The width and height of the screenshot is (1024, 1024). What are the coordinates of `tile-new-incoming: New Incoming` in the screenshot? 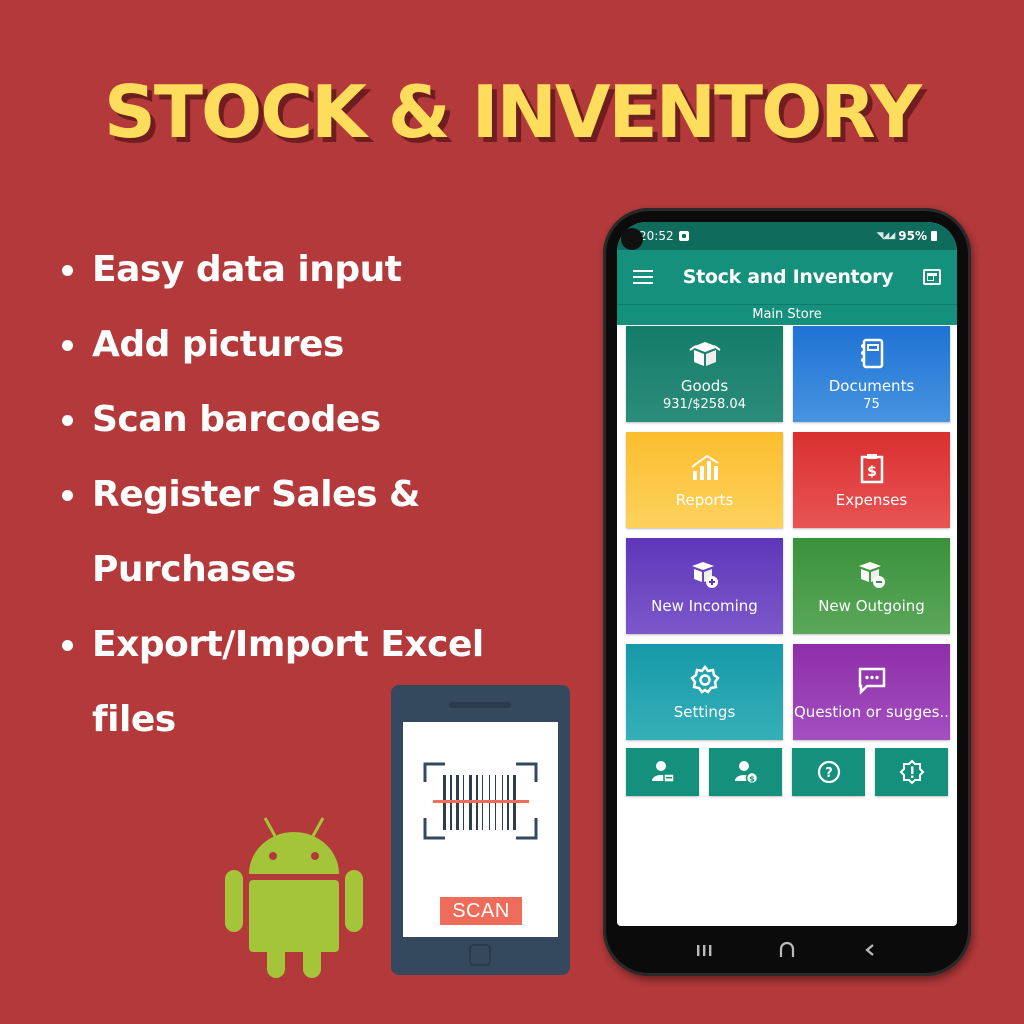 It's located at (704, 586).